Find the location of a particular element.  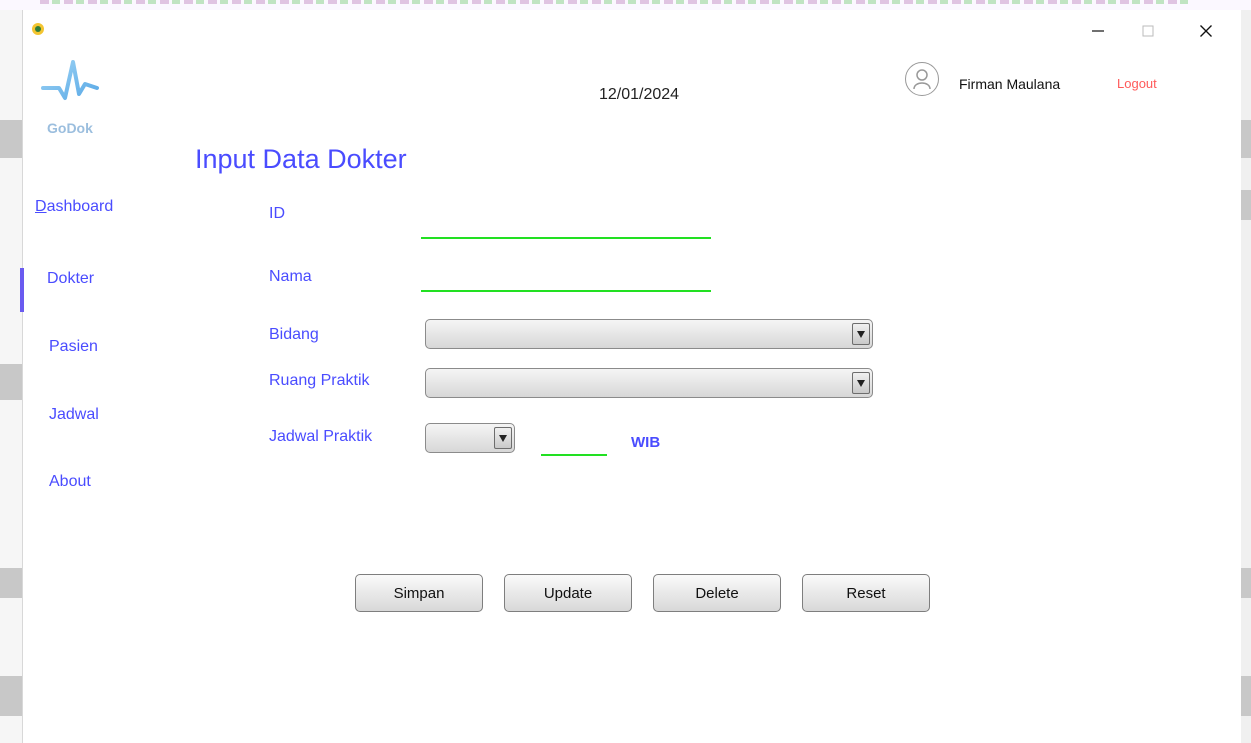

wib-label: WIB is located at coordinates (646, 442).